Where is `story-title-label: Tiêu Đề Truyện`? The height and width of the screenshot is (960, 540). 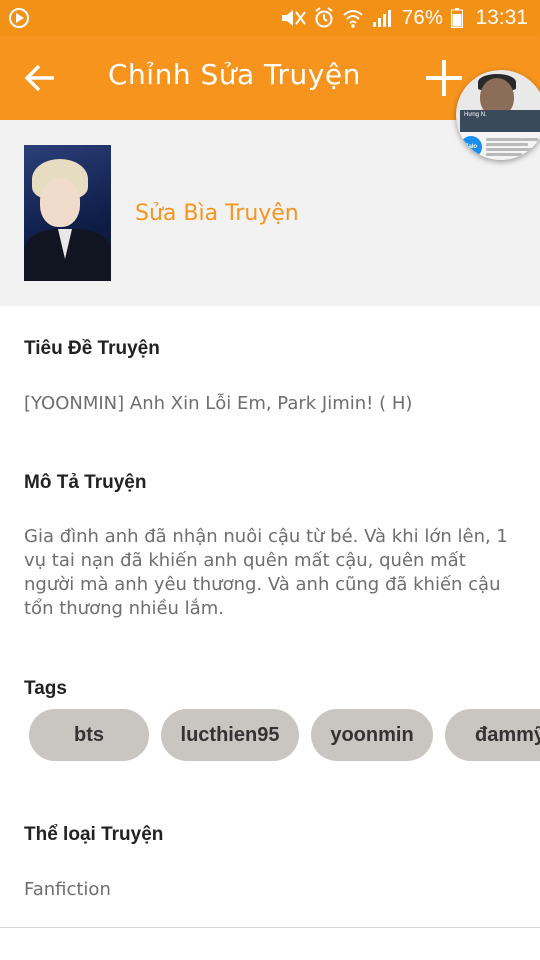
story-title-label: Tiêu Đề Truyện is located at coordinates (92, 348).